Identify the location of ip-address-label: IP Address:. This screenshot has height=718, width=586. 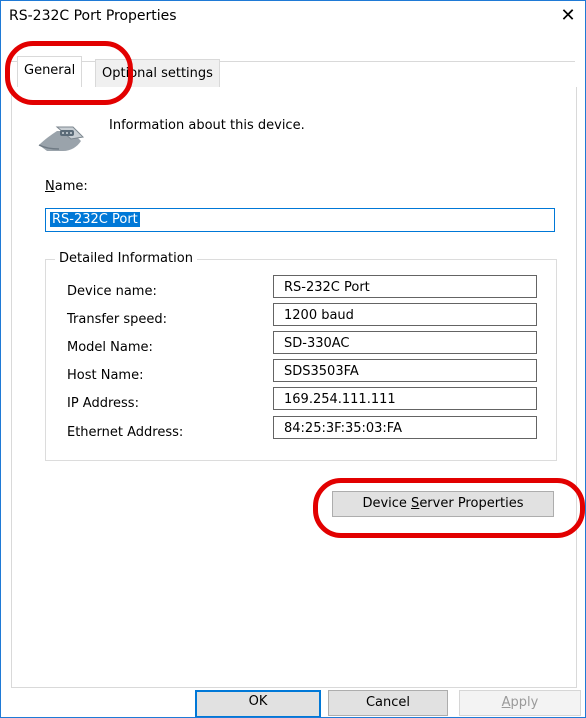
(103, 403).